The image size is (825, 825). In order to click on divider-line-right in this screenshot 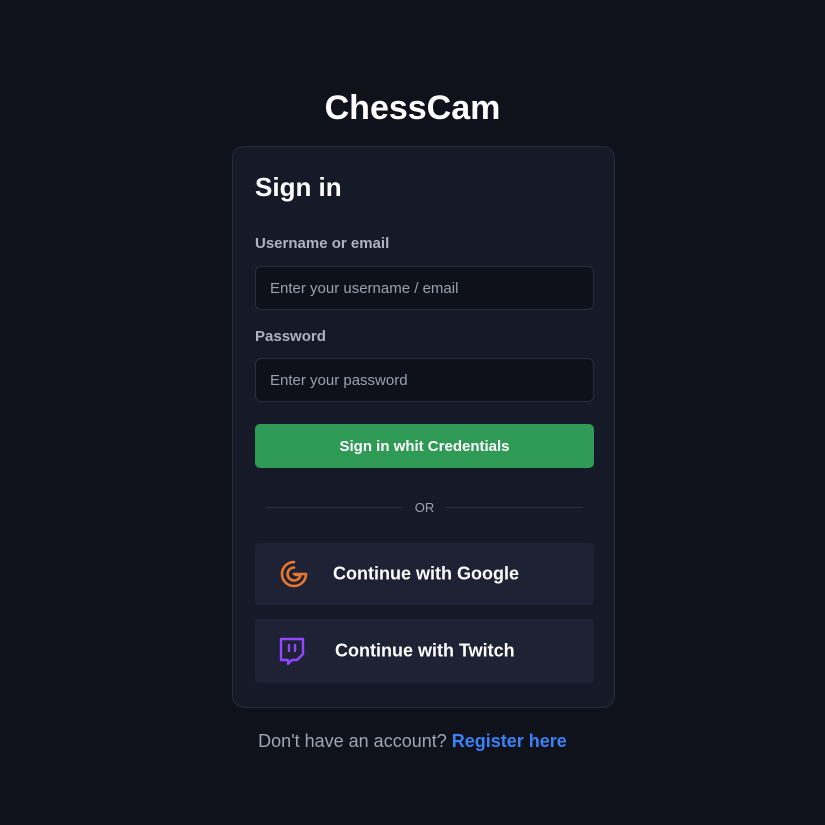, I will do `click(514, 507)`.